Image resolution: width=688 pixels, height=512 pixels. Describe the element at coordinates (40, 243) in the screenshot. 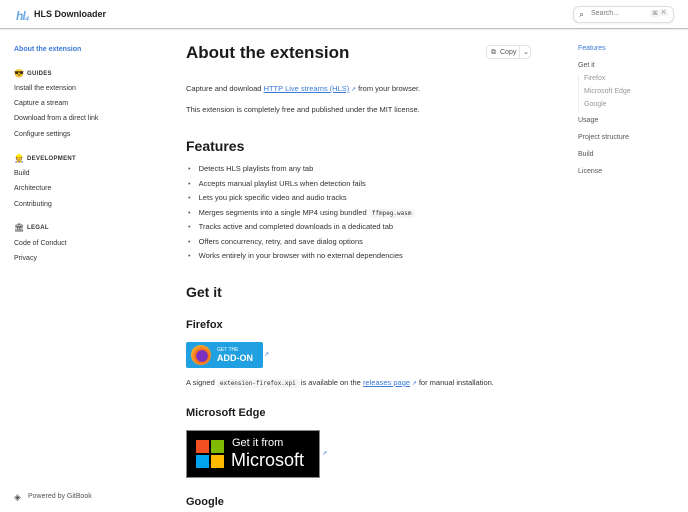

I see `sidebar-item: Code of Conduct` at that location.